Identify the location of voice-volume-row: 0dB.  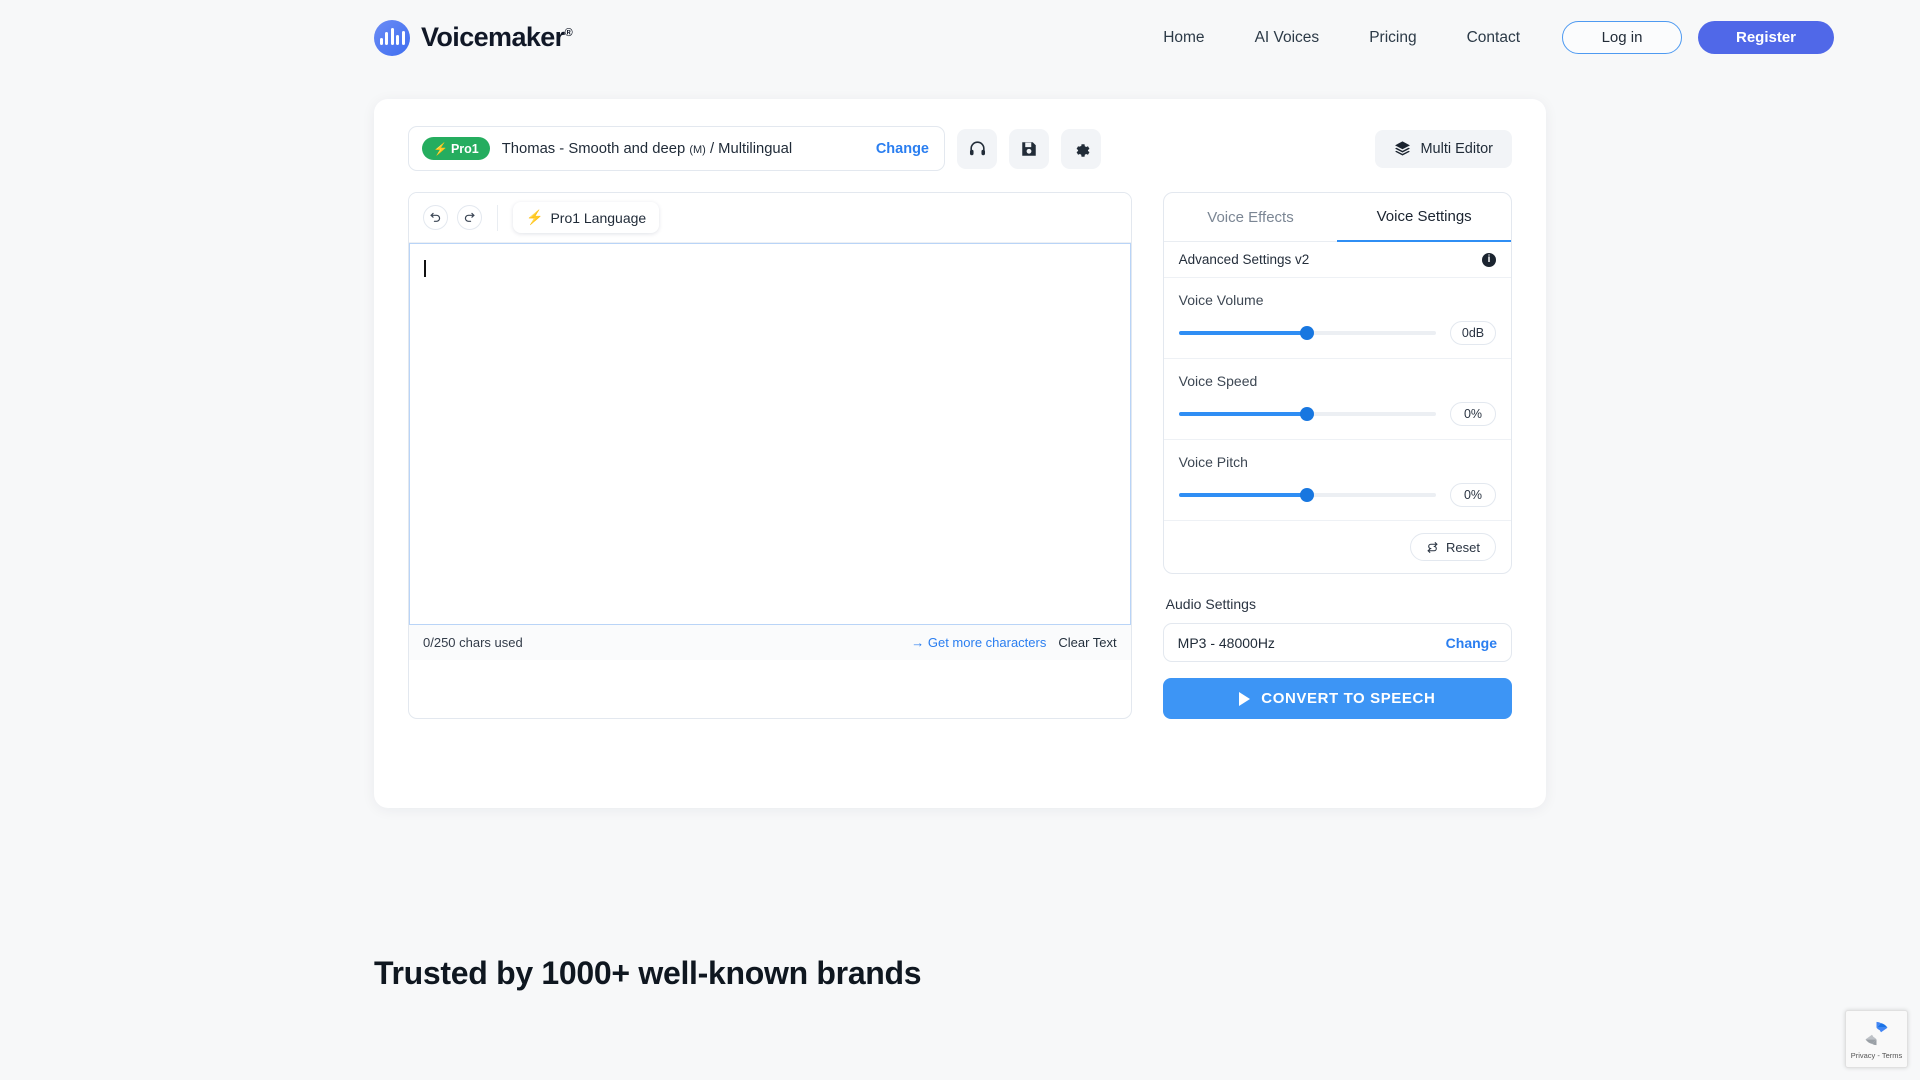
(1337, 333).